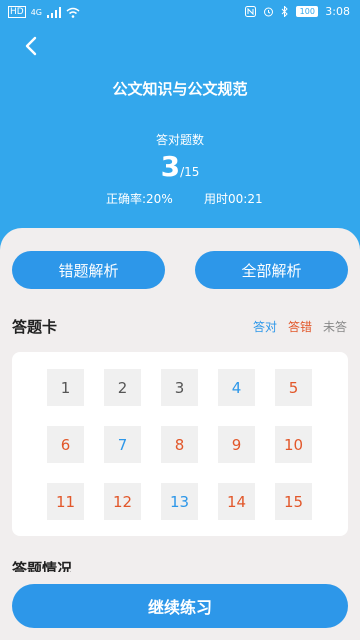  Describe the element at coordinates (179, 387) in the screenshot. I see `question-cell: 3` at that location.